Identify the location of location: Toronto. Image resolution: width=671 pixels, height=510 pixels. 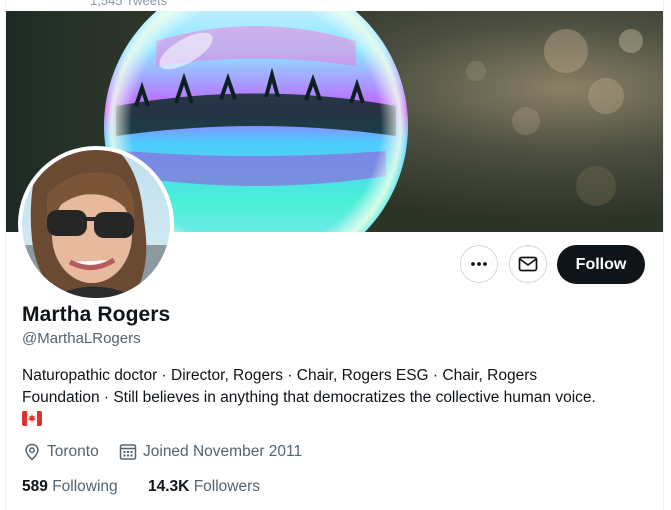
(61, 452).